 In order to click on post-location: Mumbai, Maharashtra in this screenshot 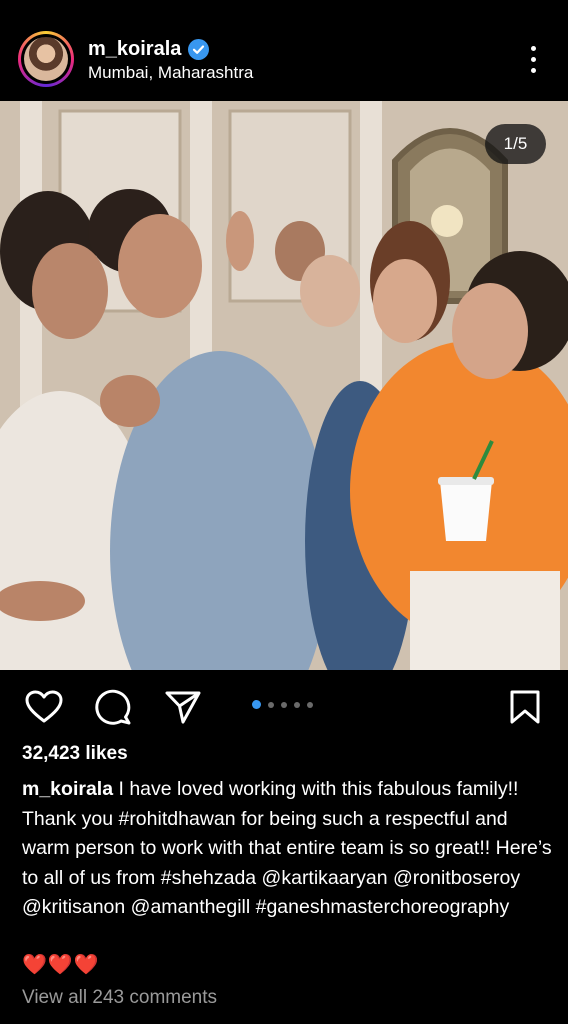, I will do `click(170, 73)`.